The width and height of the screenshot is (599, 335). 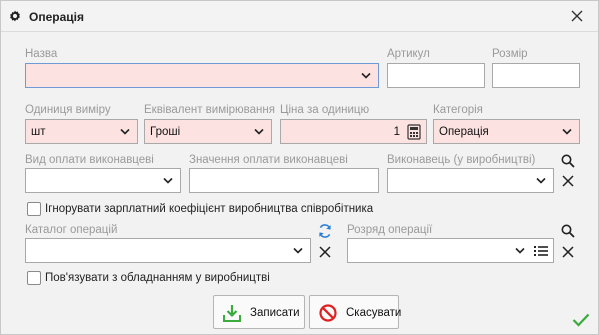 What do you see at coordinates (68, 110) in the screenshot?
I see `unit-label: Одиниця виміру` at bounding box center [68, 110].